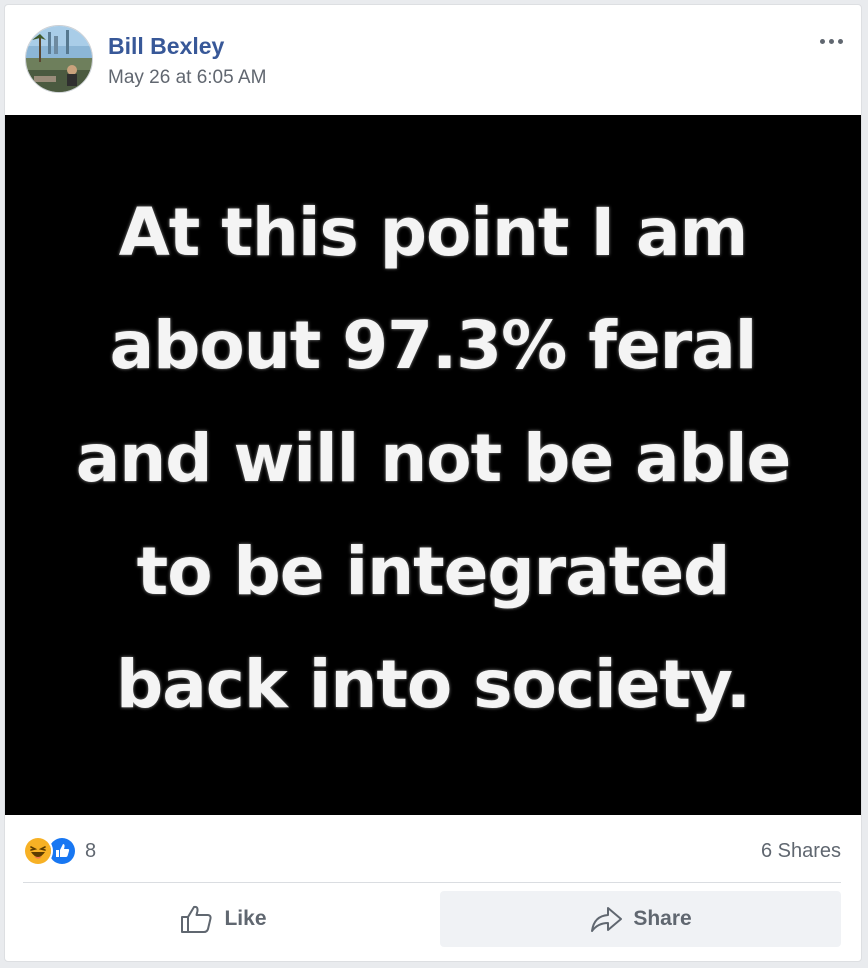 The width and height of the screenshot is (868, 968). Describe the element at coordinates (433, 232) in the screenshot. I see `meme-line: At this point I am` at that location.